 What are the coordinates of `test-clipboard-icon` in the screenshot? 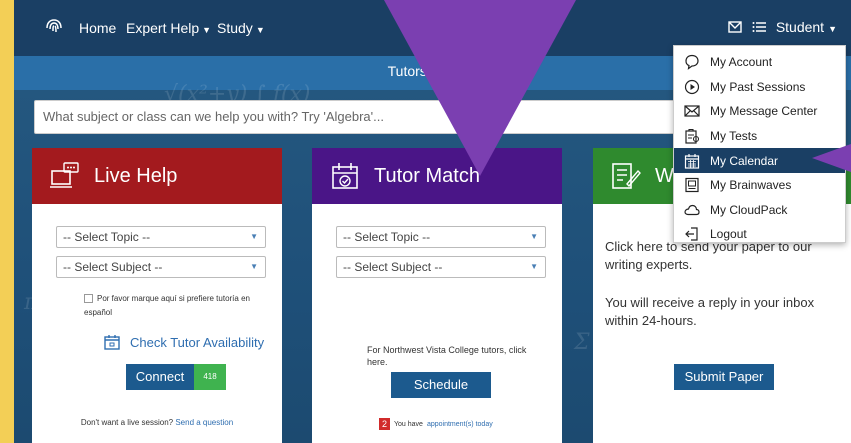 It's located at (692, 136).